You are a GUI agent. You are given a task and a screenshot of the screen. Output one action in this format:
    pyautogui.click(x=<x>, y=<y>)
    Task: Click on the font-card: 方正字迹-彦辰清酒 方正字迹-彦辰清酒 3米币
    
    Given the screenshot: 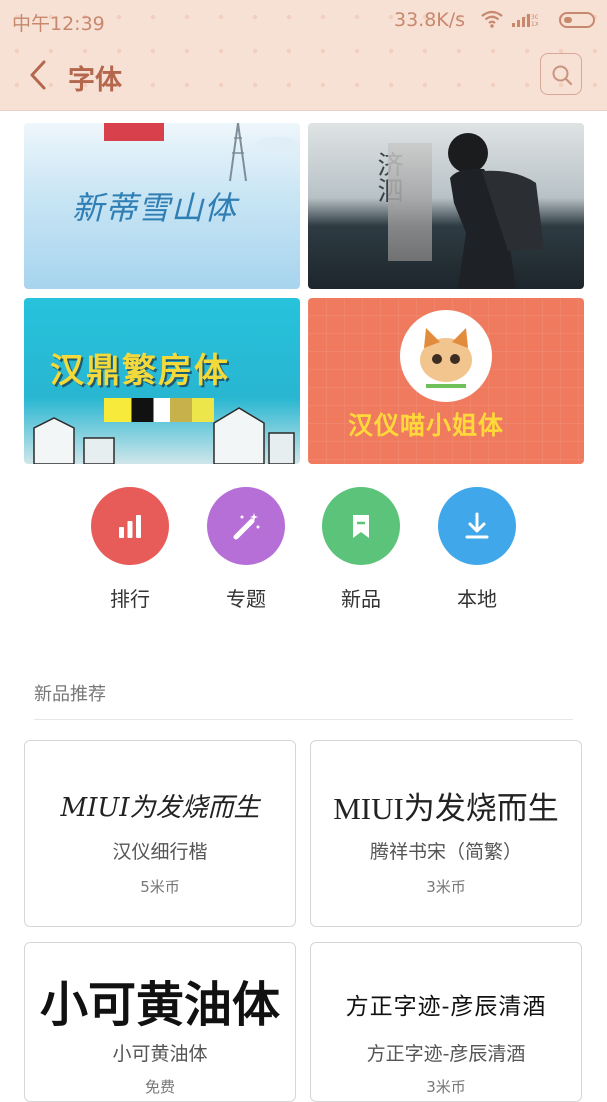 What is the action you would take?
    pyautogui.click(x=446, y=1022)
    